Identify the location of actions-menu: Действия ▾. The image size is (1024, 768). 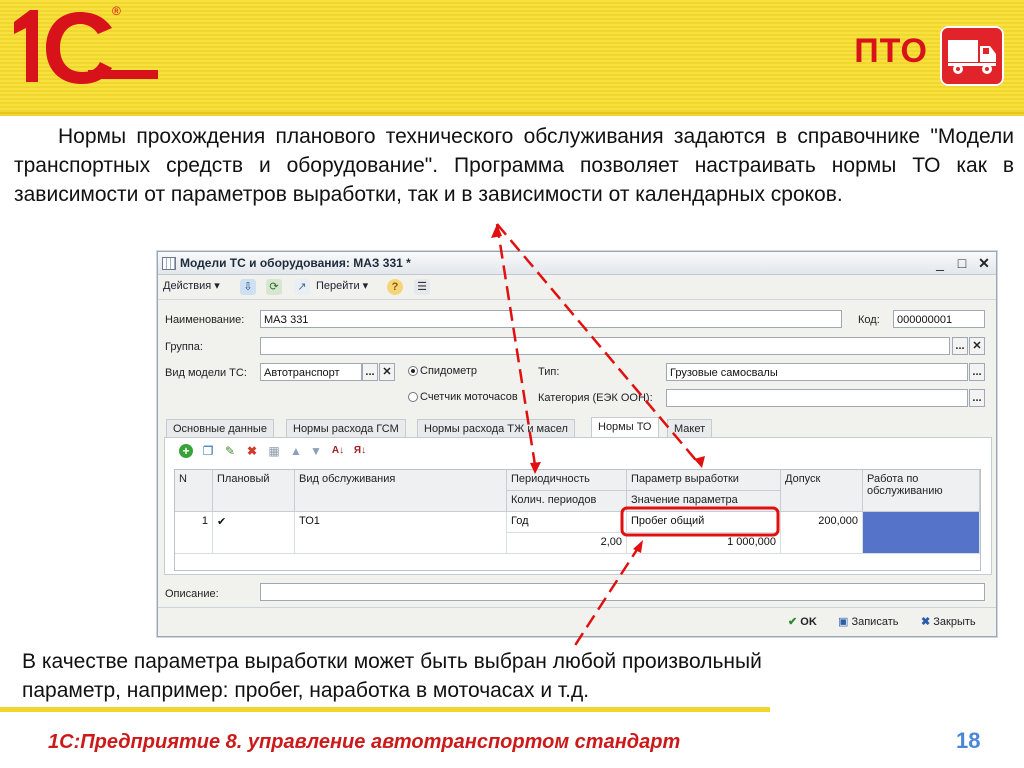
(191, 285).